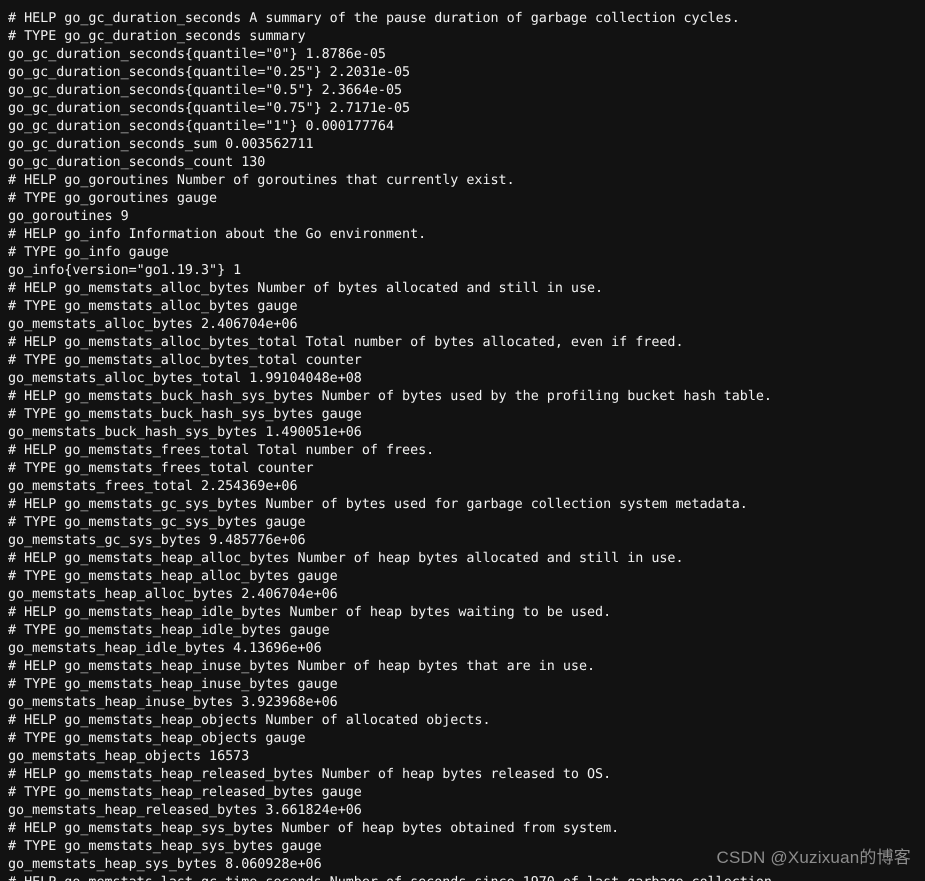 This screenshot has height=881, width=925. I want to click on metric-line: # TYPE go_info gauge, so click(88, 252).